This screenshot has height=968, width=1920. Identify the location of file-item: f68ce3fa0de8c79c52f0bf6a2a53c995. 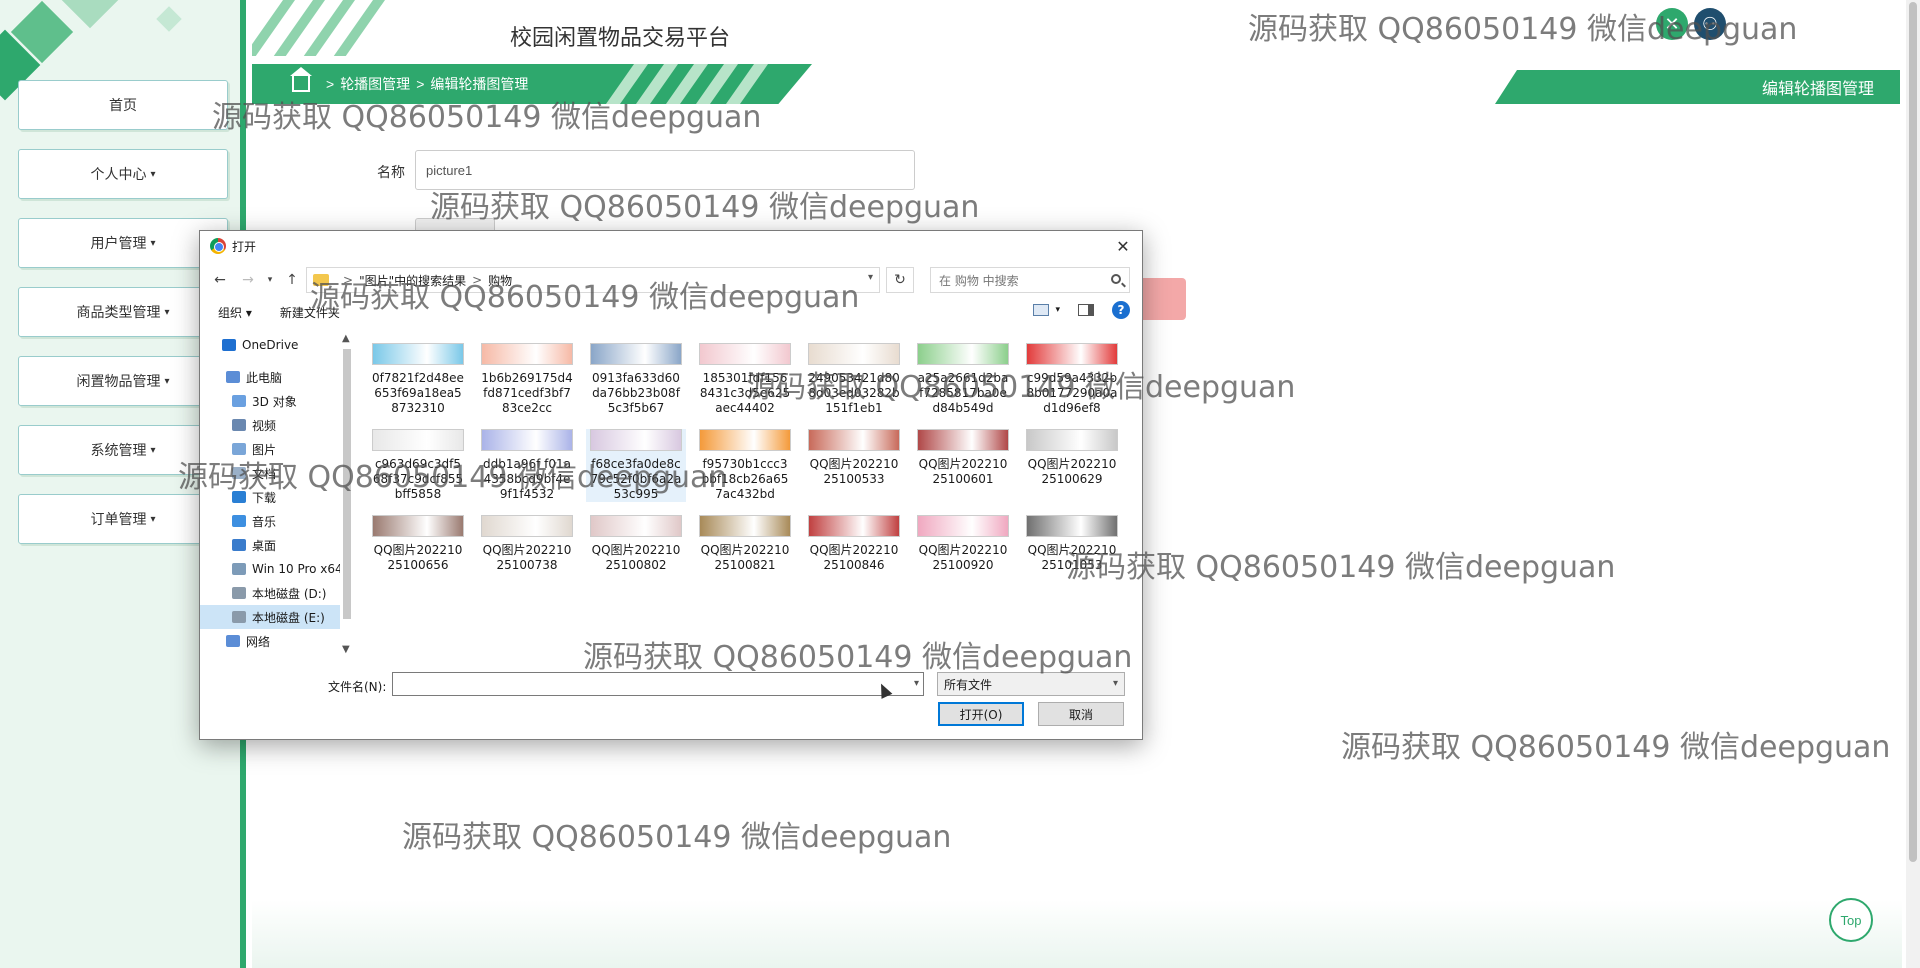
(636, 465).